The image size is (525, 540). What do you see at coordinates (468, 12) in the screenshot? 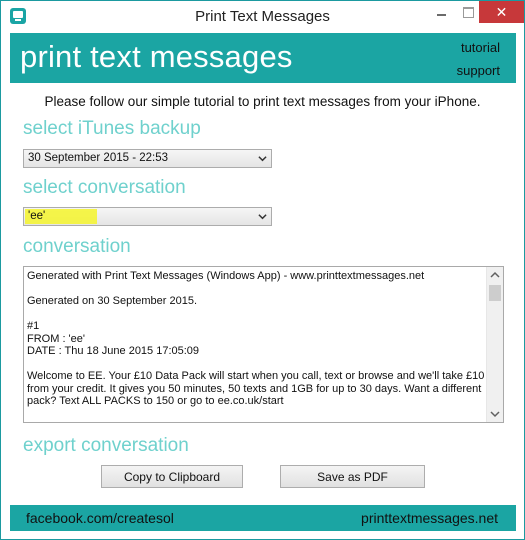
I see `maximize-button` at bounding box center [468, 12].